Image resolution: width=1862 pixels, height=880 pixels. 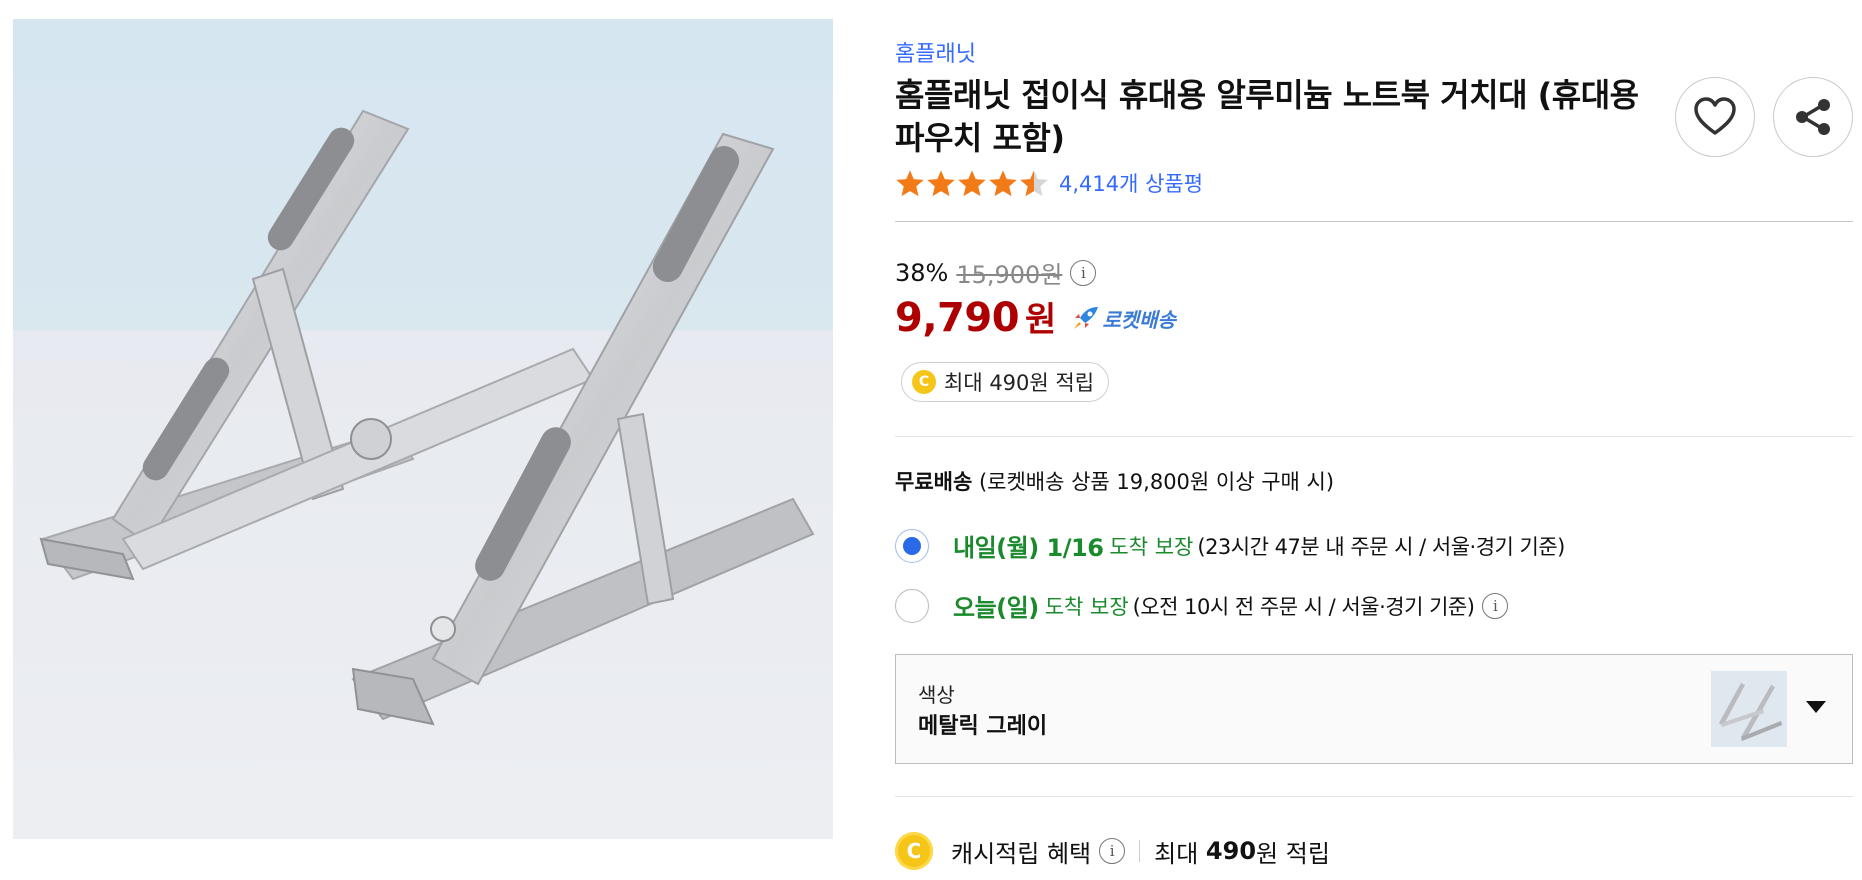 I want to click on brand-link: 홈플래닛, so click(x=935, y=52).